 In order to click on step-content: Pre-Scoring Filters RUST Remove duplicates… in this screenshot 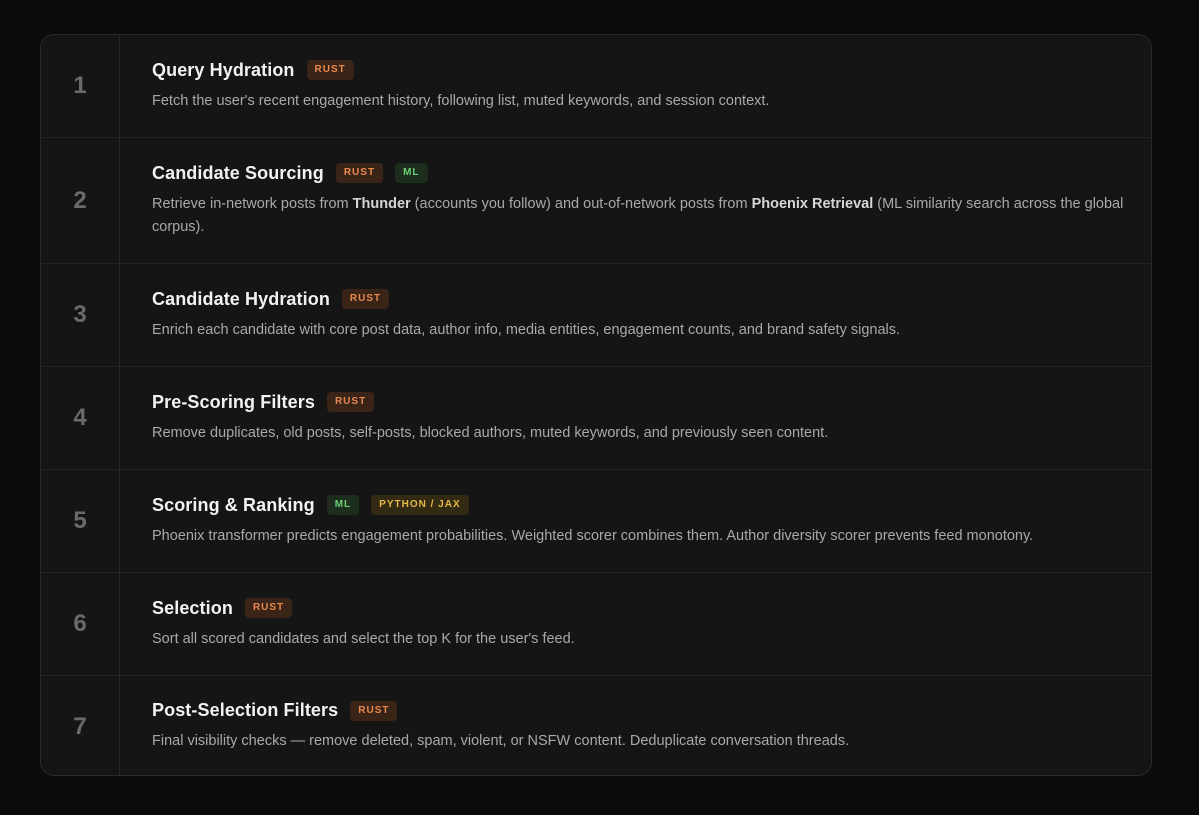, I will do `click(635, 418)`.